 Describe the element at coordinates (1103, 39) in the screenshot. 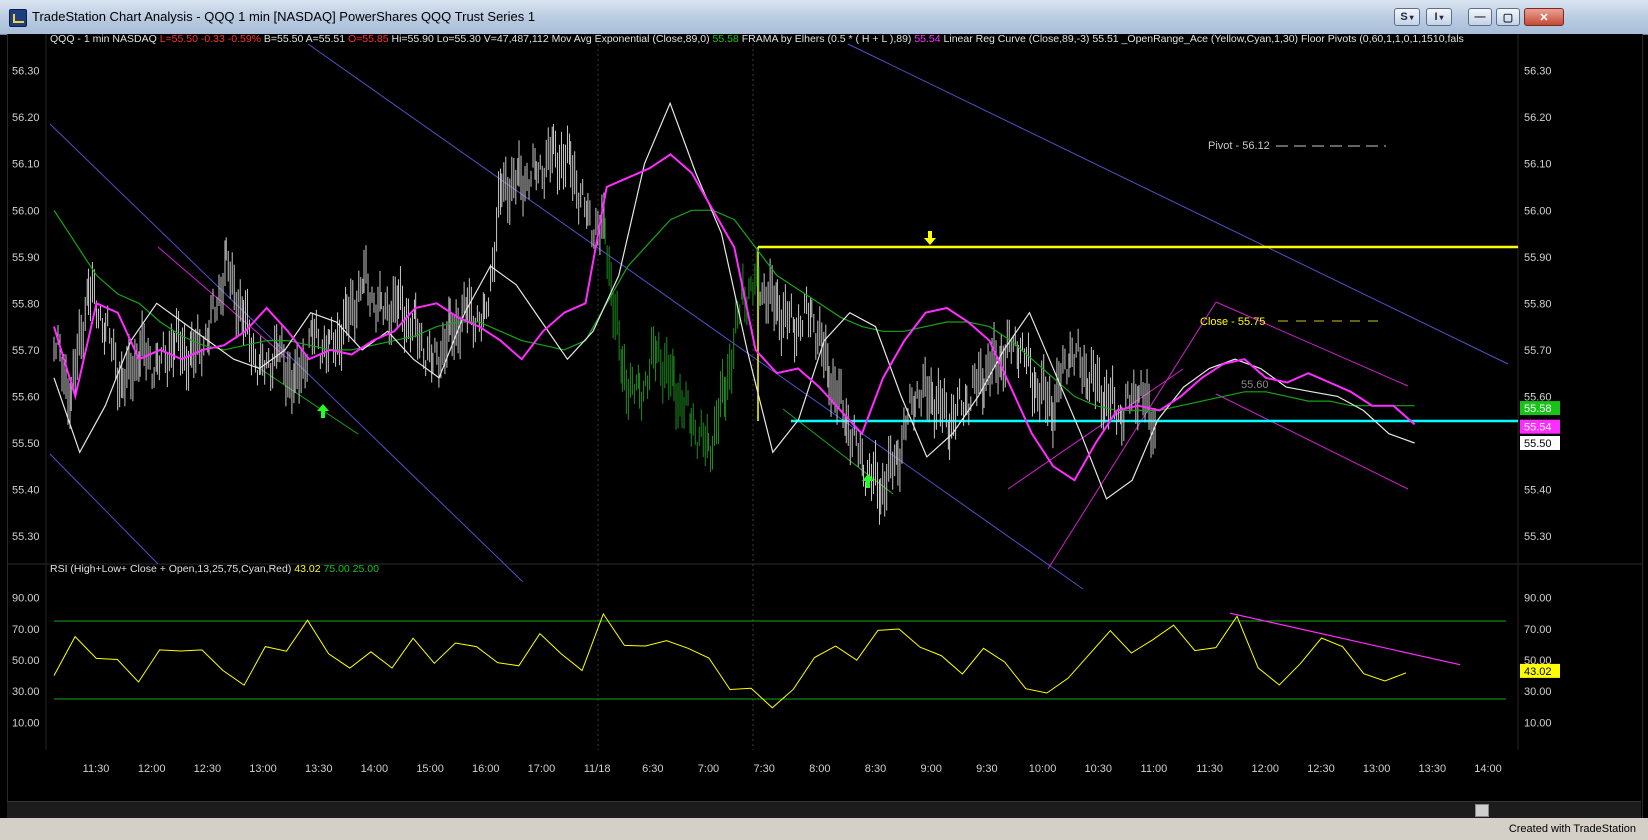

I see `price-indicator-header-item: 55.51` at that location.